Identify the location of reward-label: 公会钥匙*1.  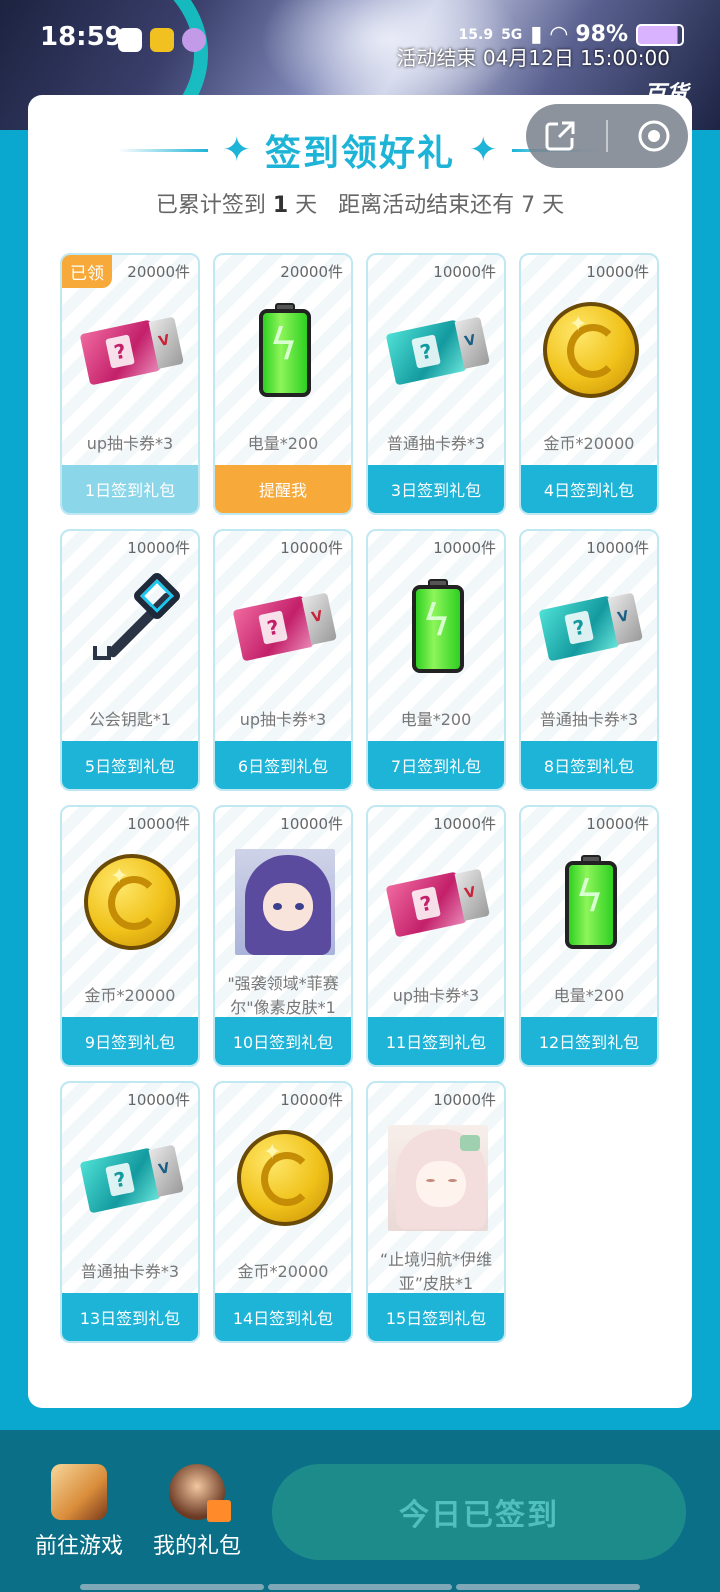
(130, 719).